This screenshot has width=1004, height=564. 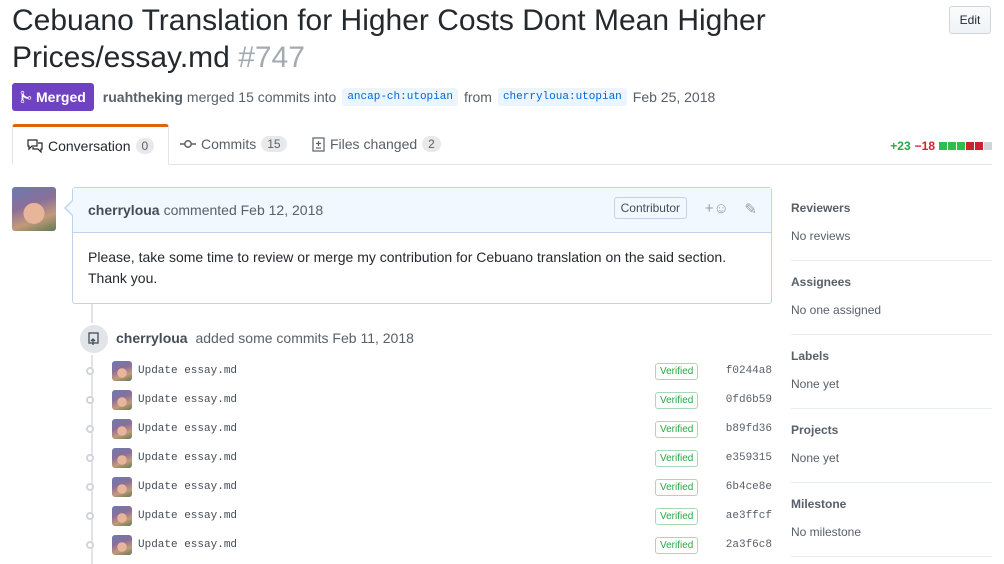 What do you see at coordinates (979, 146) in the screenshot?
I see `diffstat-block-del` at bounding box center [979, 146].